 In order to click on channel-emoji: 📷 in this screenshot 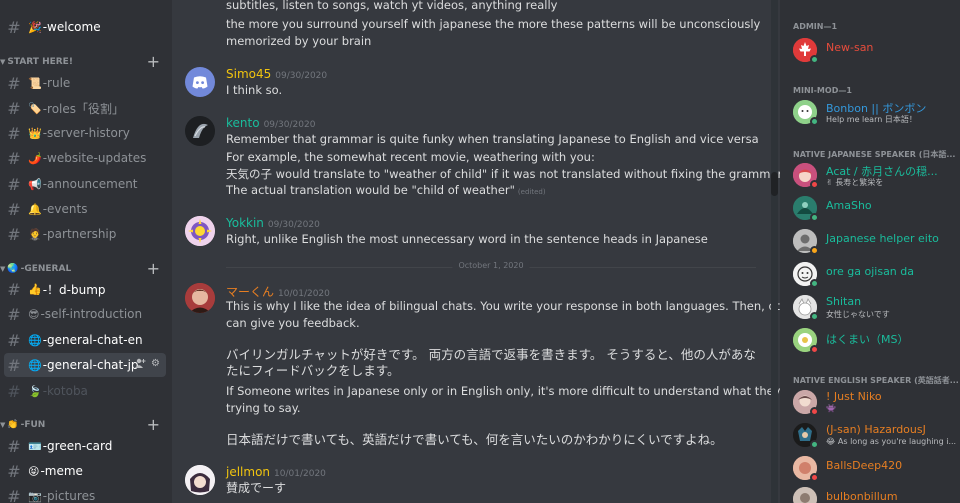, I will do `click(35, 496)`.